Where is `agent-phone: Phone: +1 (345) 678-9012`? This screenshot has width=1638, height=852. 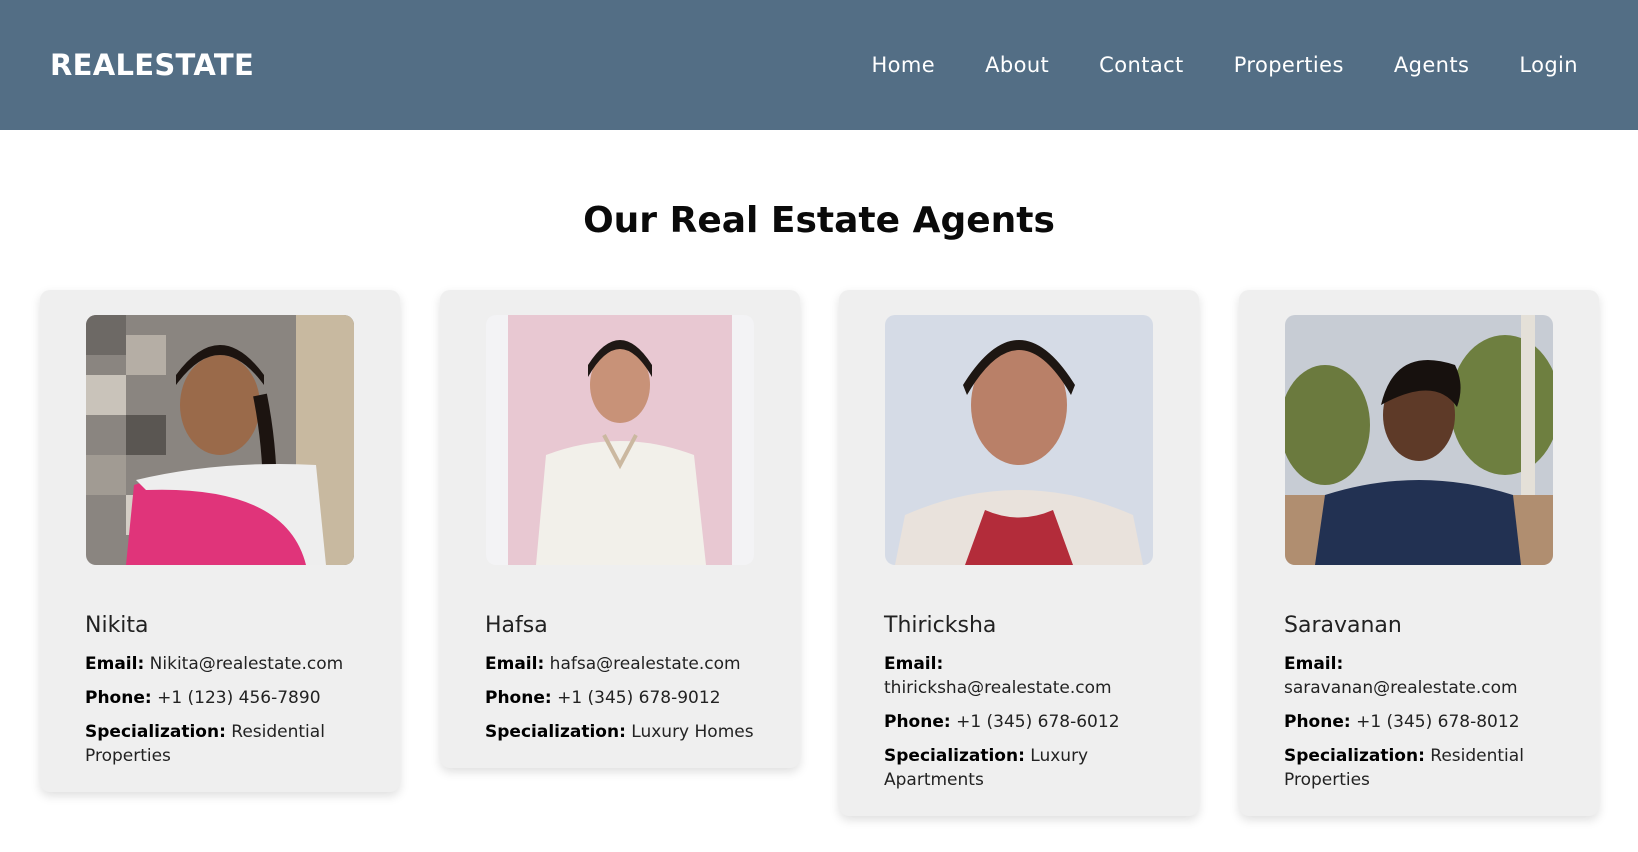
agent-phone: Phone: +1 (345) 678-9012 is located at coordinates (620, 698).